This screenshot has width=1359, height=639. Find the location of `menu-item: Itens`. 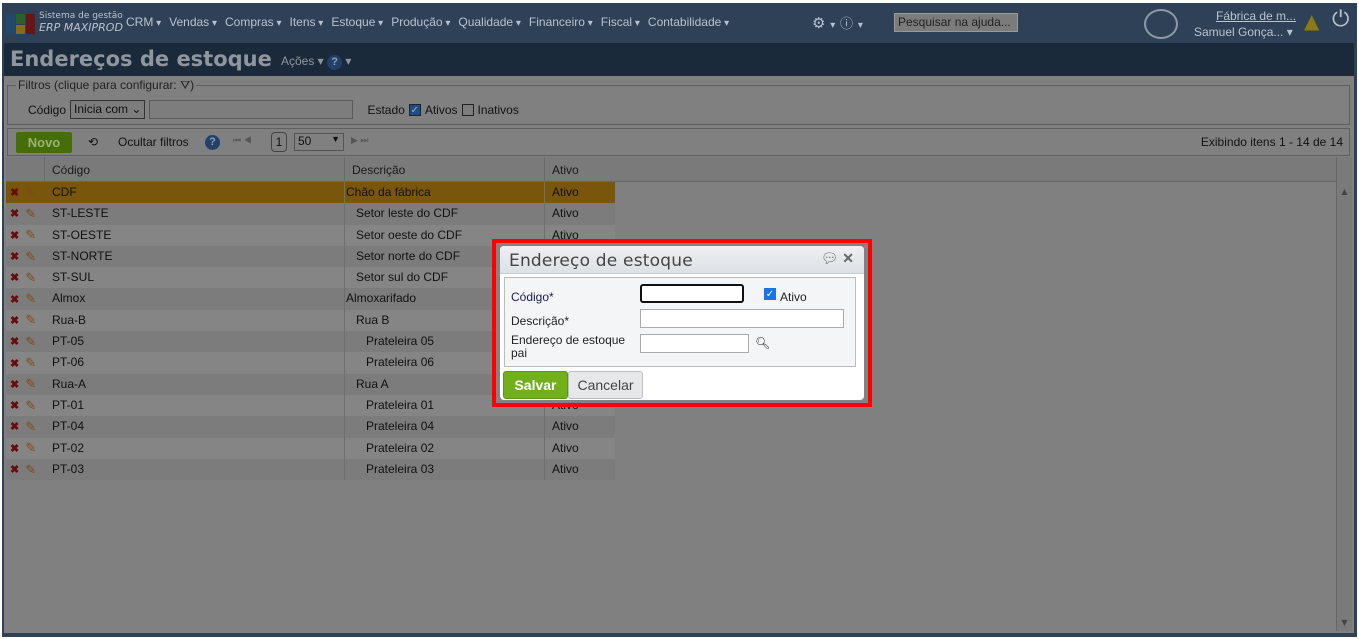

menu-item: Itens is located at coordinates (307, 22).